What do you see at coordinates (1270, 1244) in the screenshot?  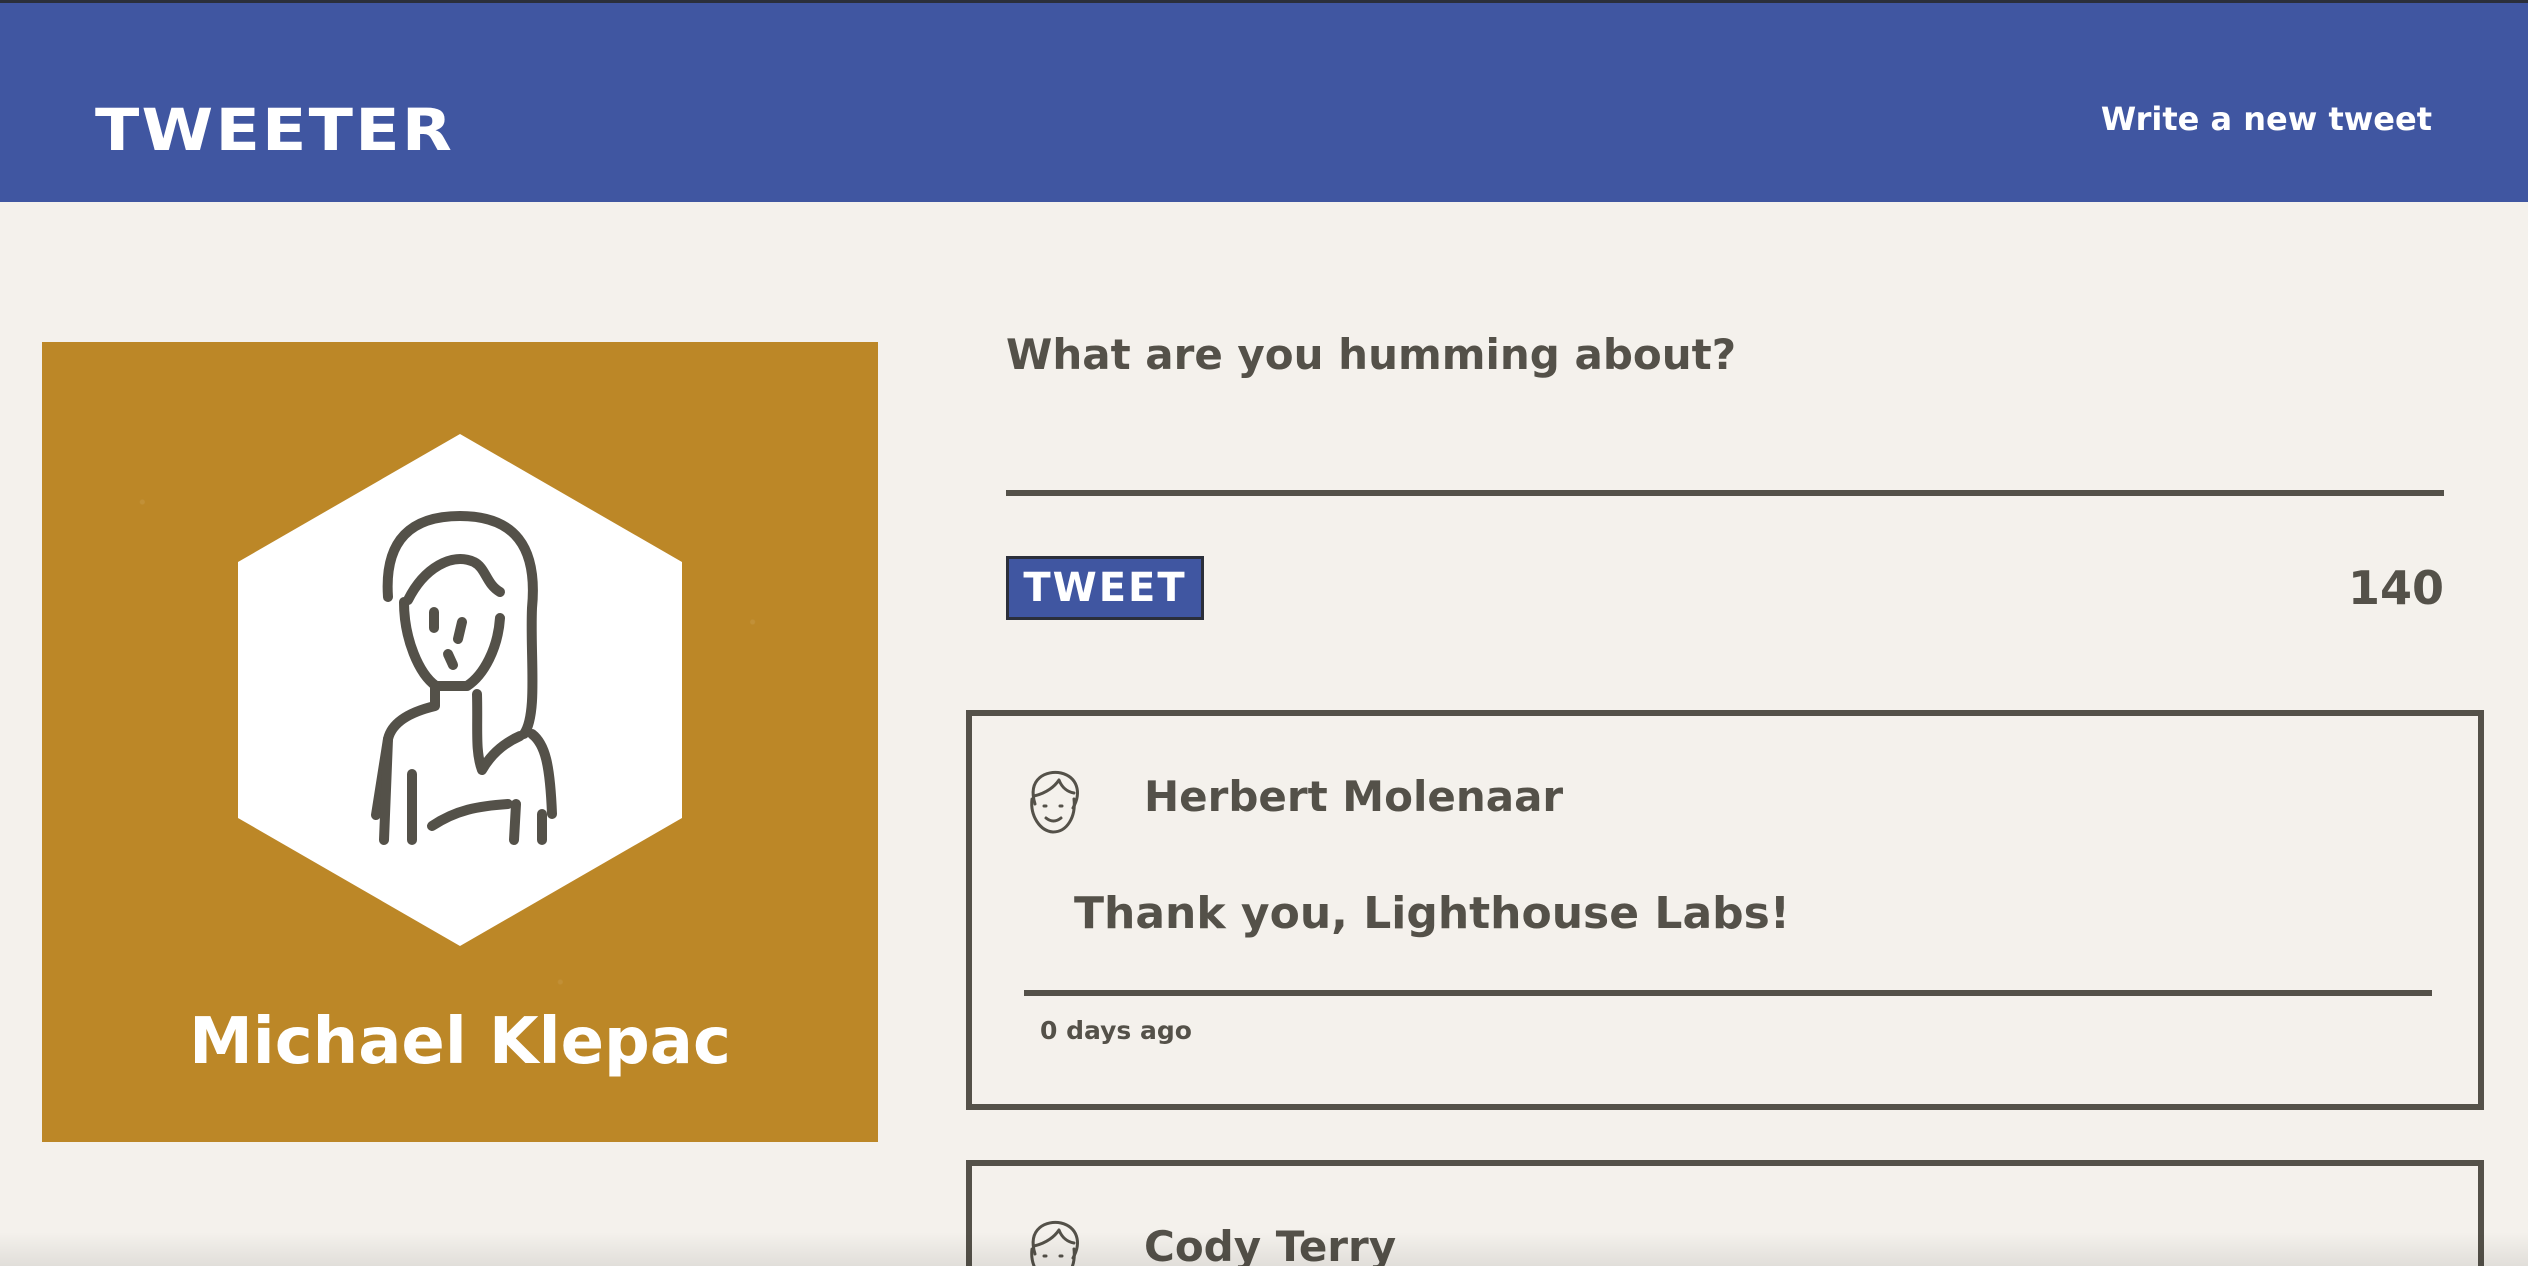 I see `tweet-author: Cody Terry` at bounding box center [1270, 1244].